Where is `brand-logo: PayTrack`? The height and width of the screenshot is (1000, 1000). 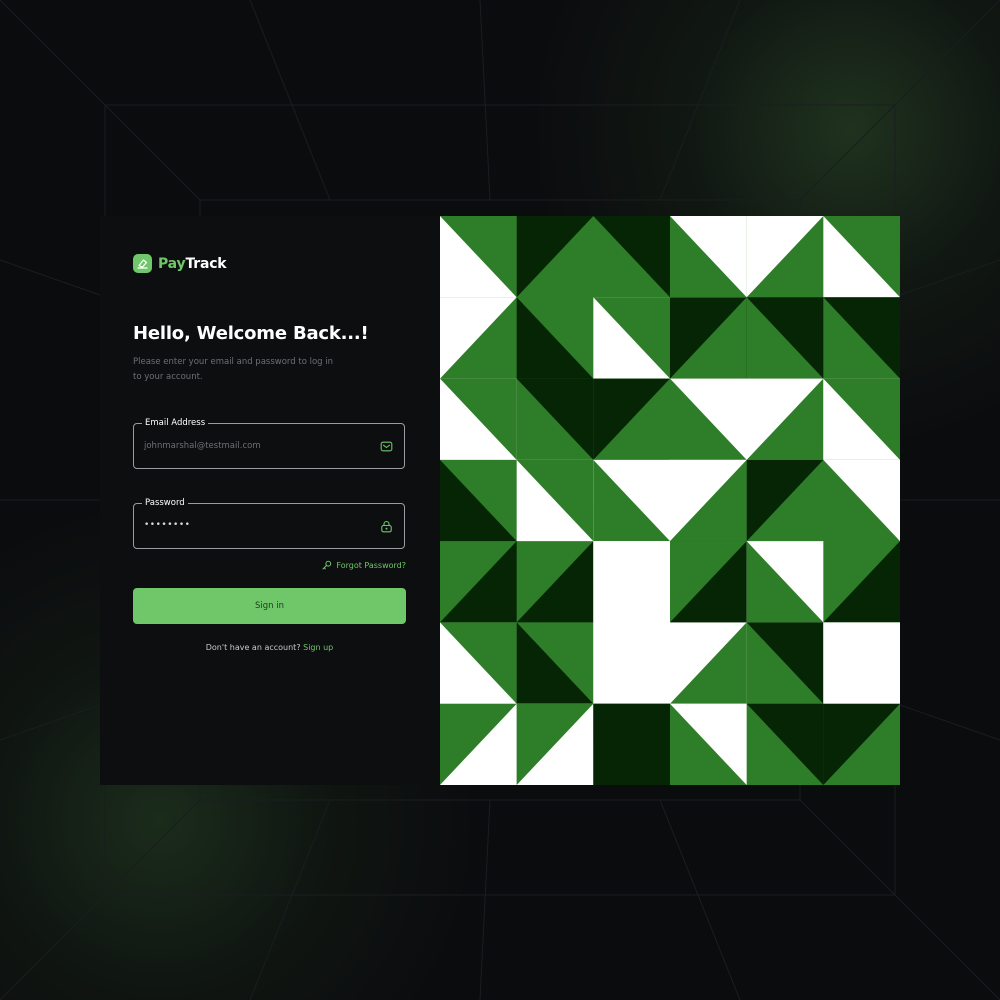 brand-logo: PayTrack is located at coordinates (180, 263).